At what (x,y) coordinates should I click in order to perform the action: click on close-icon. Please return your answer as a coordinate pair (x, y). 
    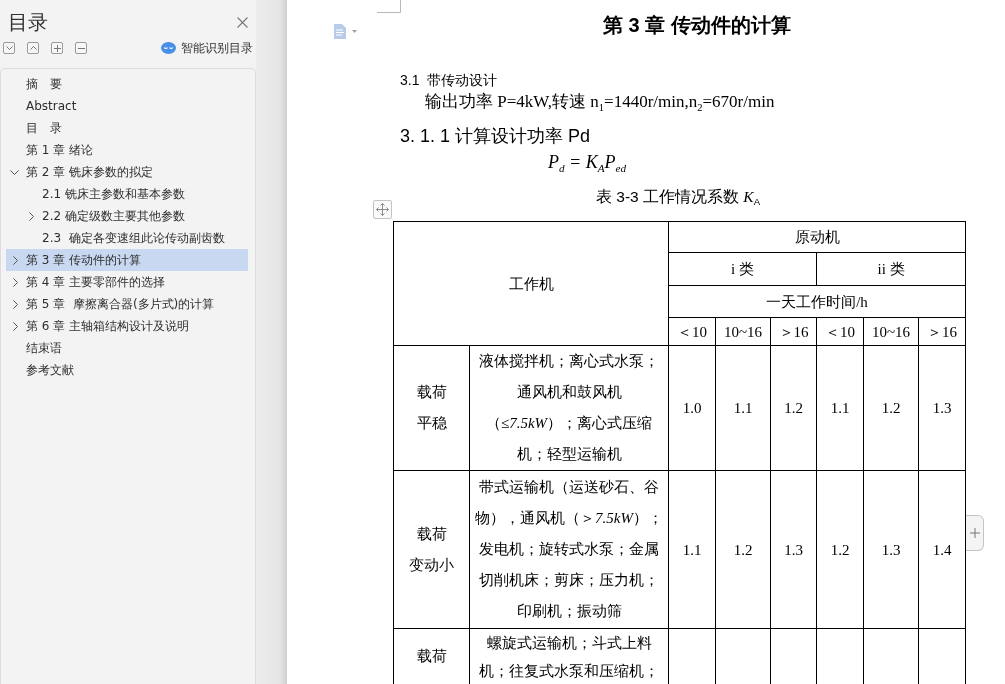
    Looking at the image, I should click on (242, 22).